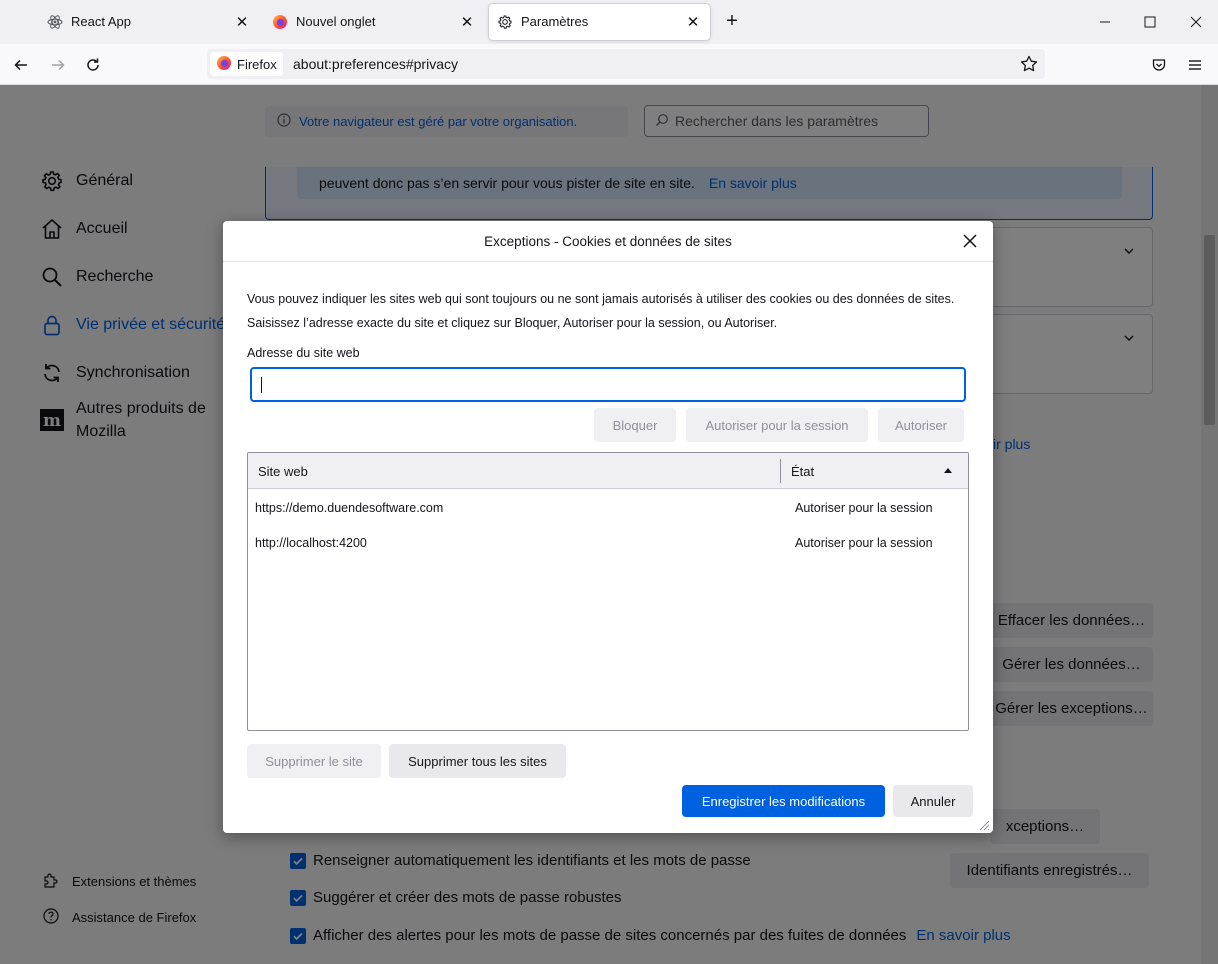  Describe the element at coordinates (149, 22) in the screenshot. I see `tab-react-app: React App ✕` at that location.